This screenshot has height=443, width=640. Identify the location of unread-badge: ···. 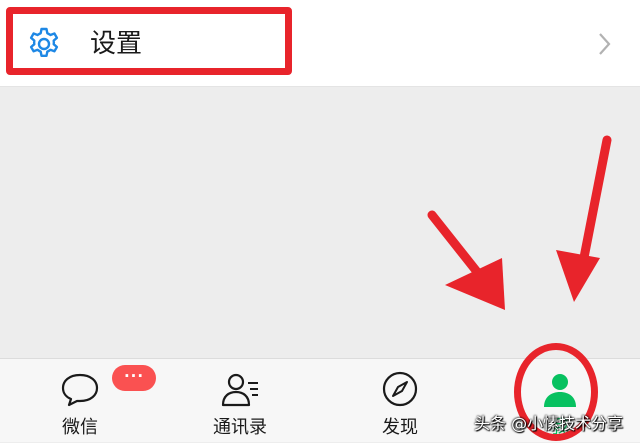
(134, 378).